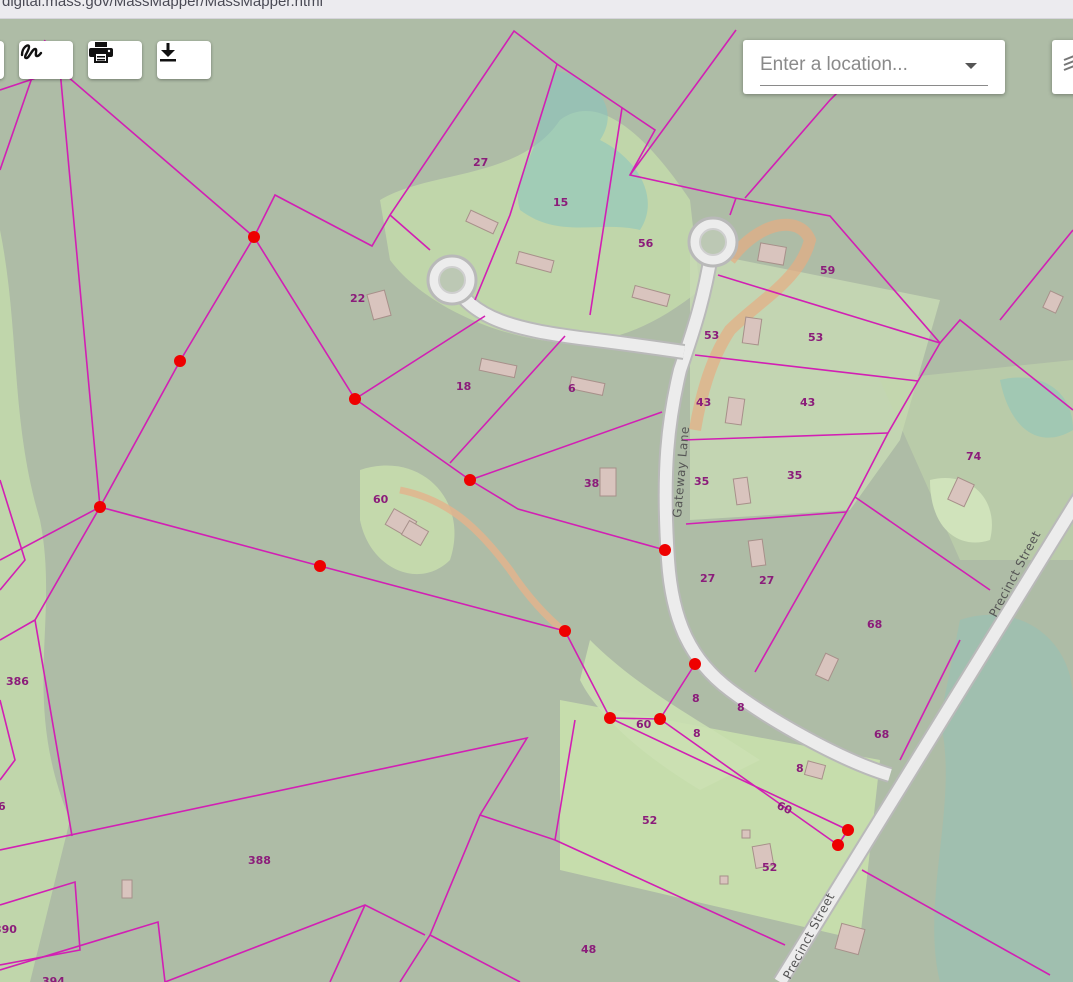 The width and height of the screenshot is (1073, 982). Describe the element at coordinates (31, 52) in the screenshot. I see `freehand-draw-icon` at that location.